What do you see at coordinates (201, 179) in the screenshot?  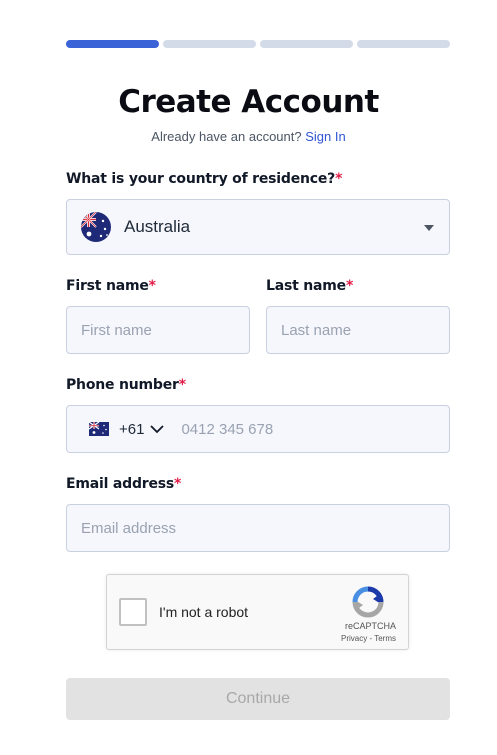 I see `country-label-text: What is your country of residence?` at bounding box center [201, 179].